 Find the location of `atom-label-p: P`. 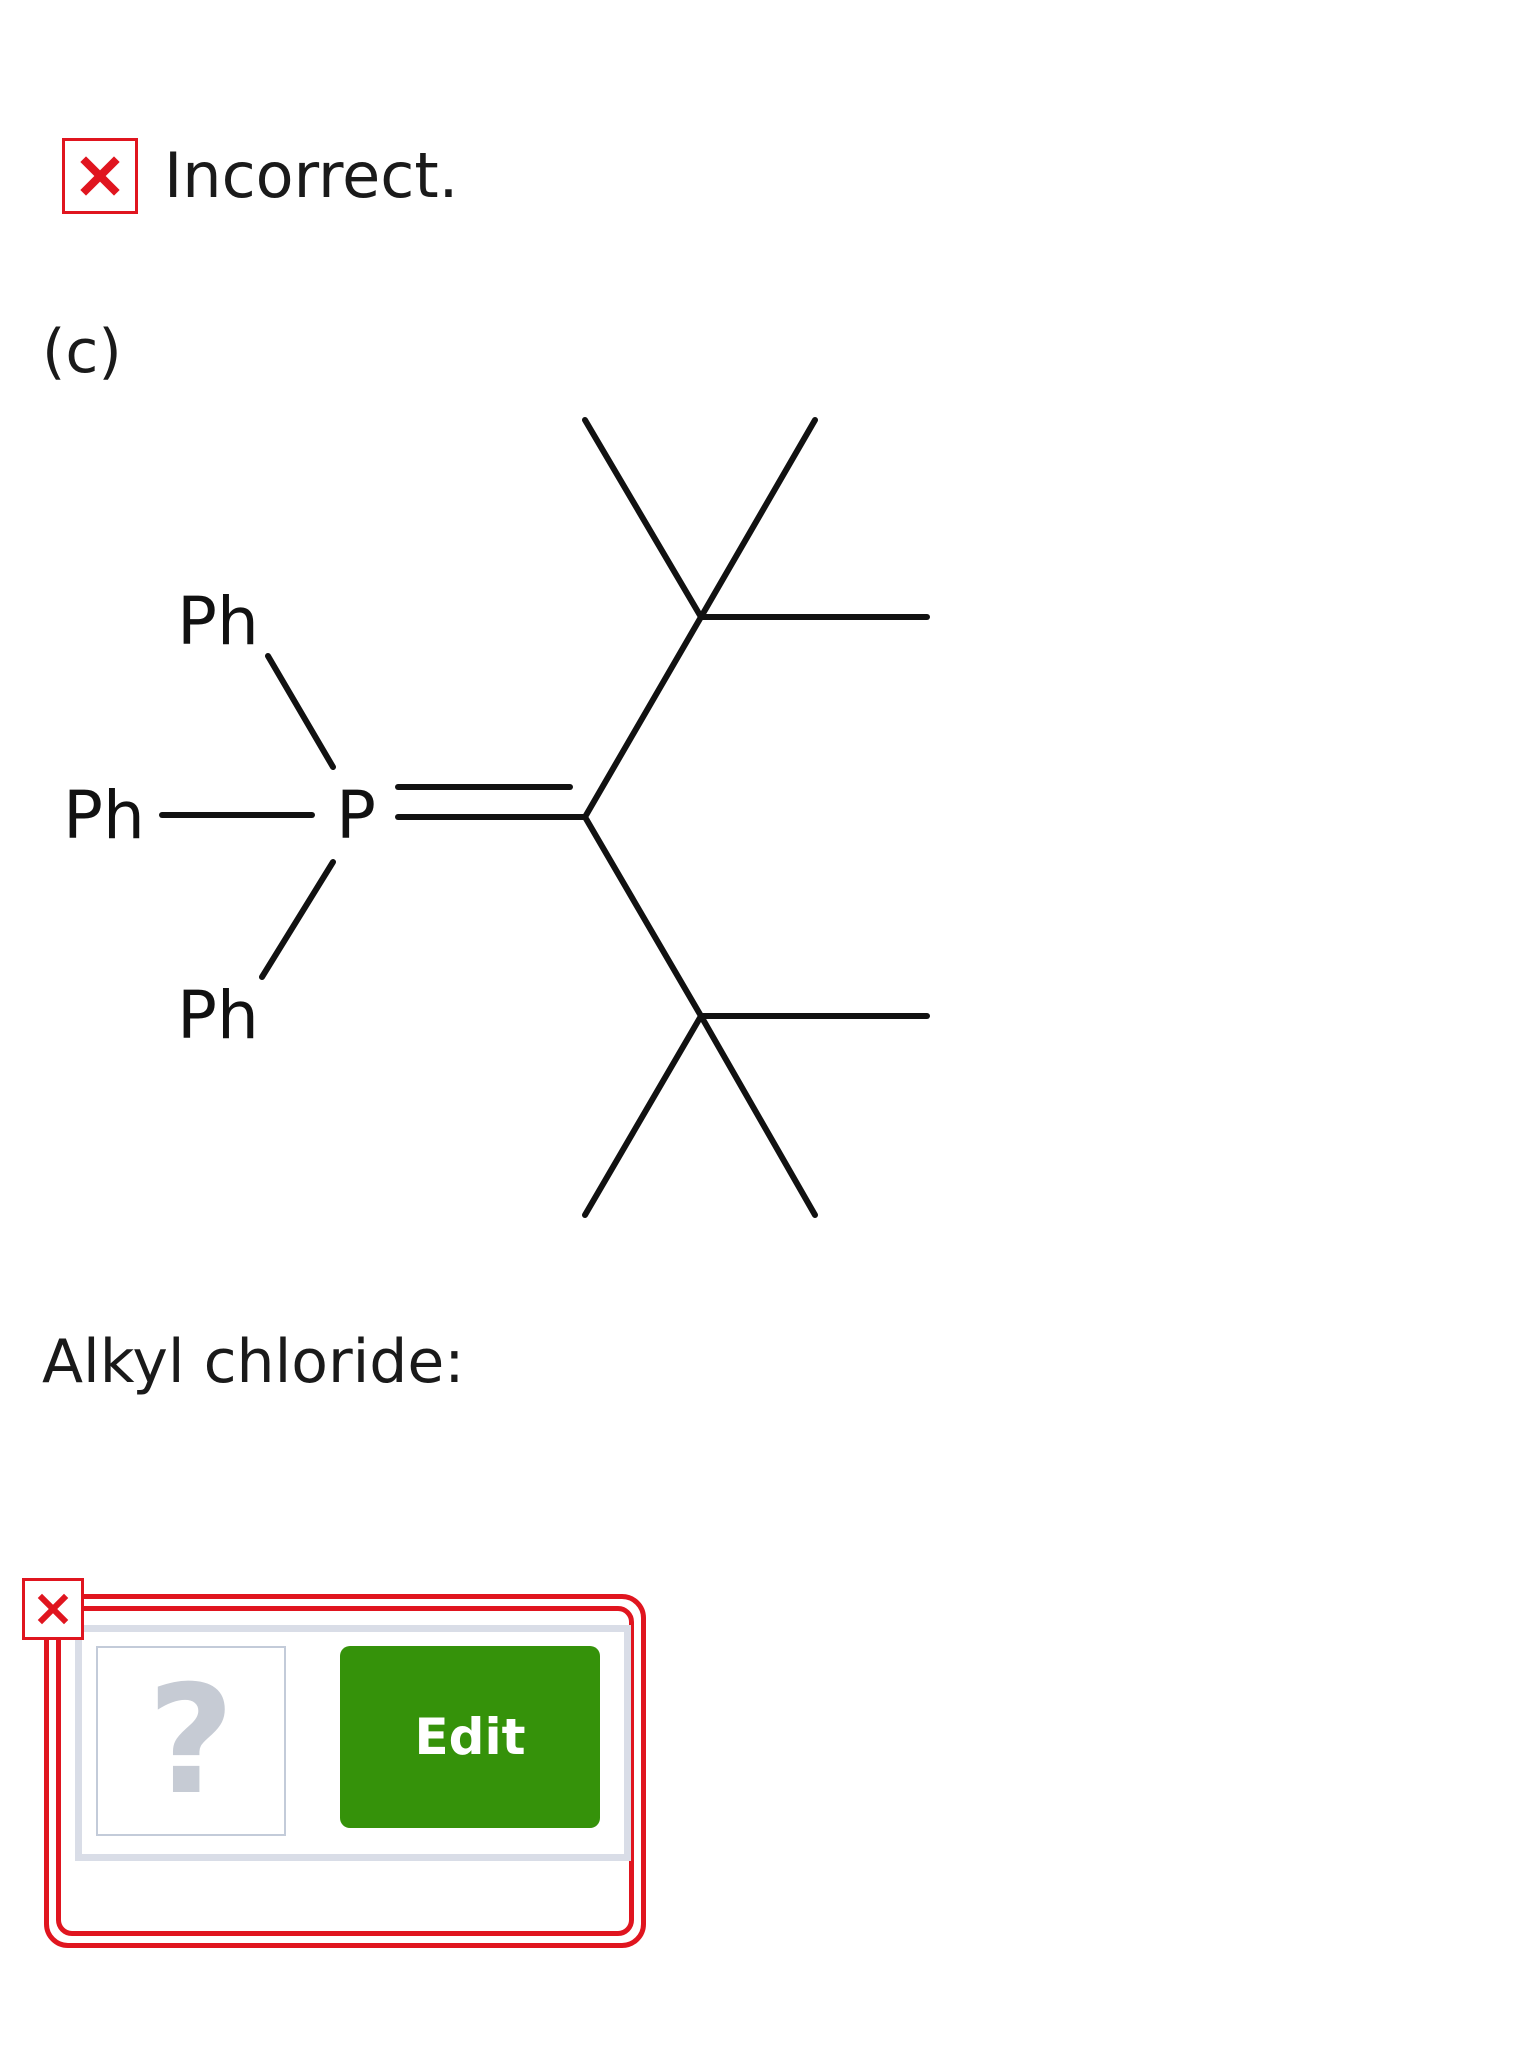

atom-label-p: P is located at coordinates (356, 815).